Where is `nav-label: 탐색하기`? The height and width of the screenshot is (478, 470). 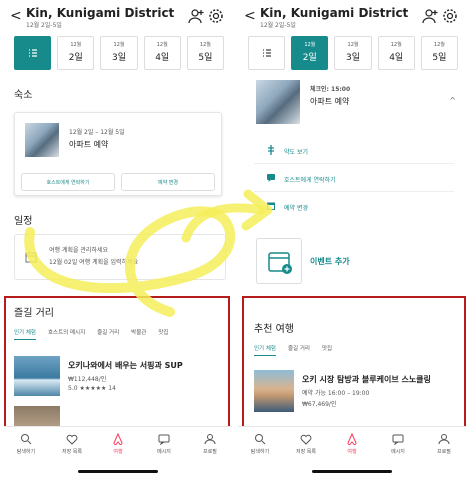 nav-label: 탐색하기 is located at coordinates (260, 452).